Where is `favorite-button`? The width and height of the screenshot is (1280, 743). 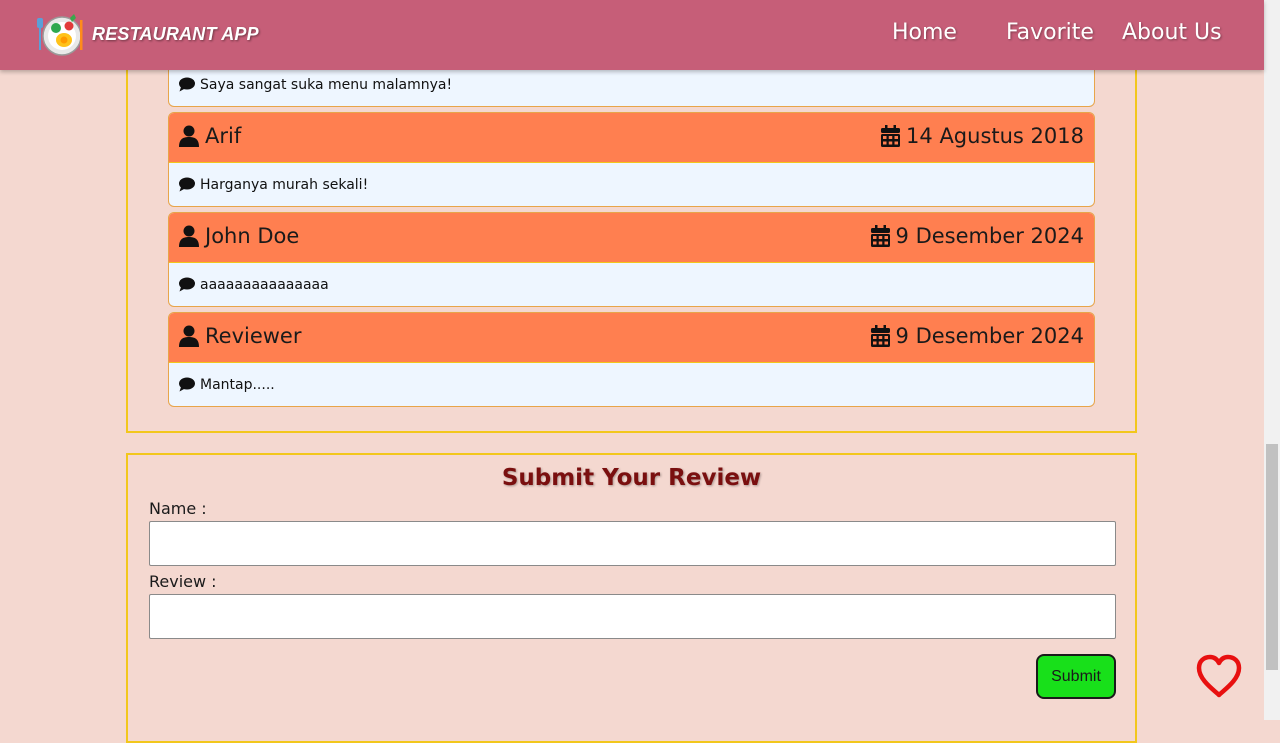 favorite-button is located at coordinates (1219, 676).